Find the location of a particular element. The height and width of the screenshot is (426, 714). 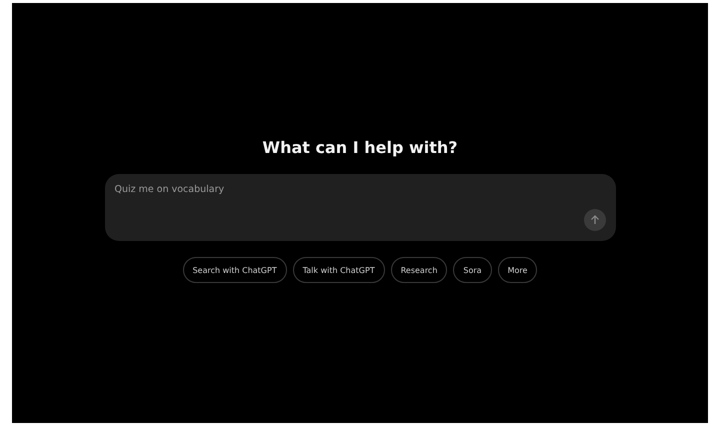

suggestion-chip: Sora is located at coordinates (472, 270).